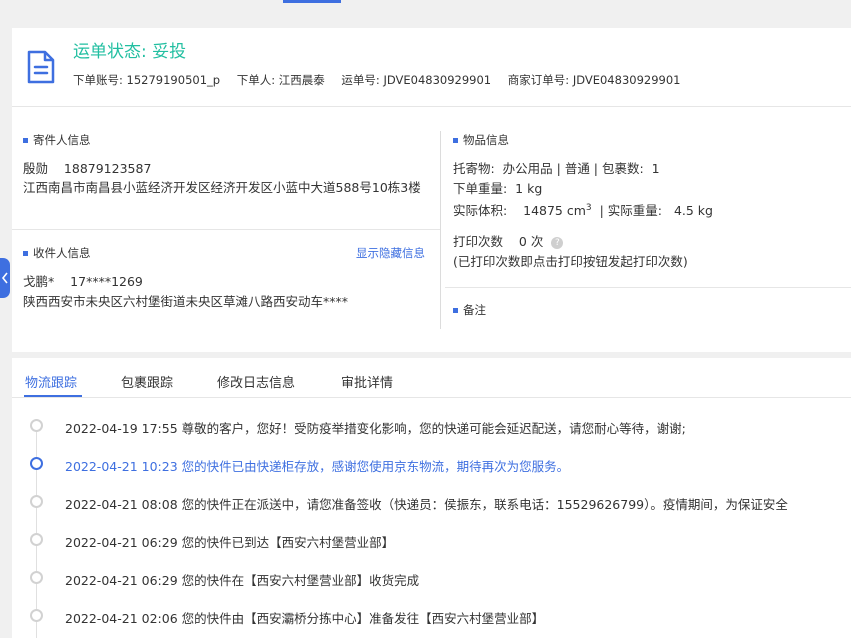  I want to click on chevron-left-icon, so click(4, 278).